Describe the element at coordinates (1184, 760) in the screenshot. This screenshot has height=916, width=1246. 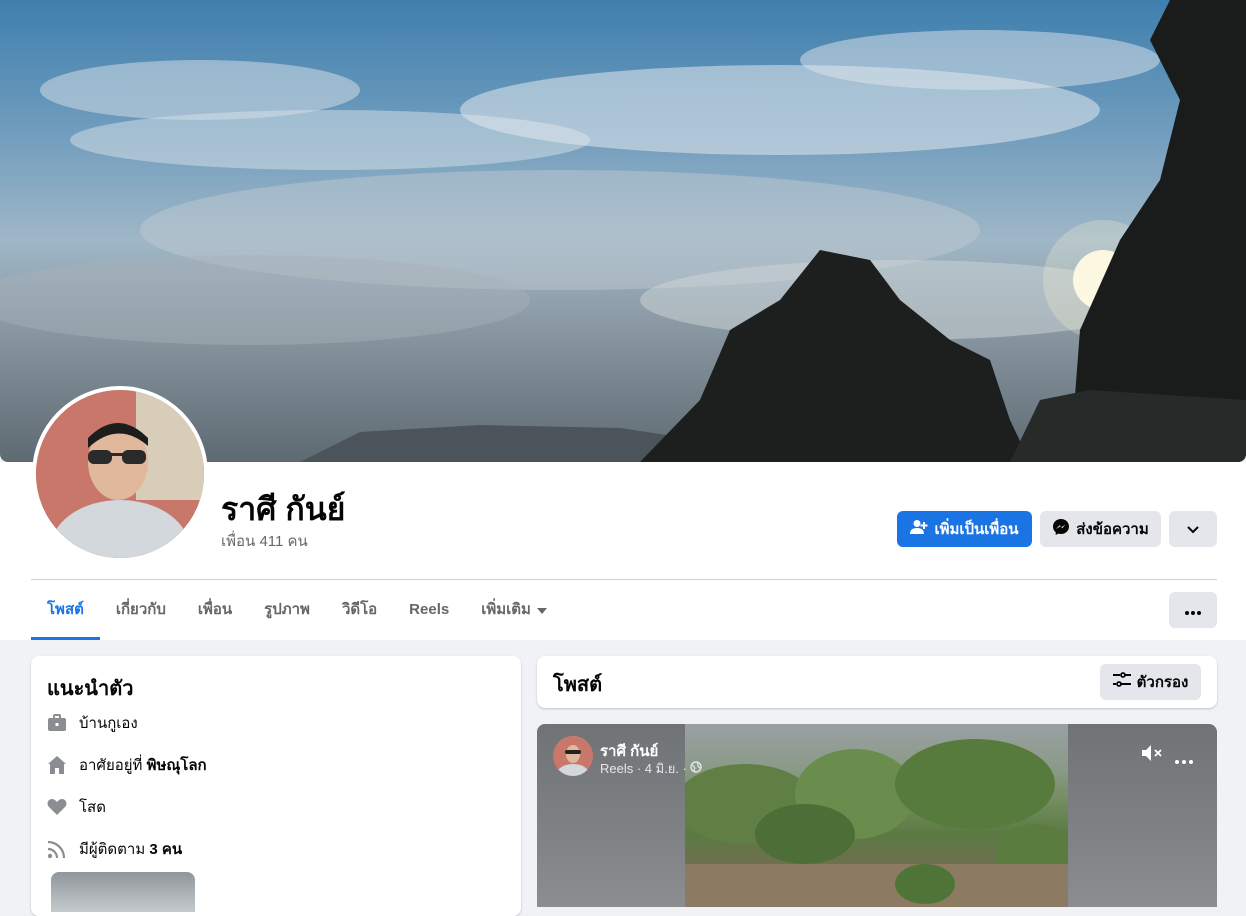
I see `reel-more-icon` at that location.